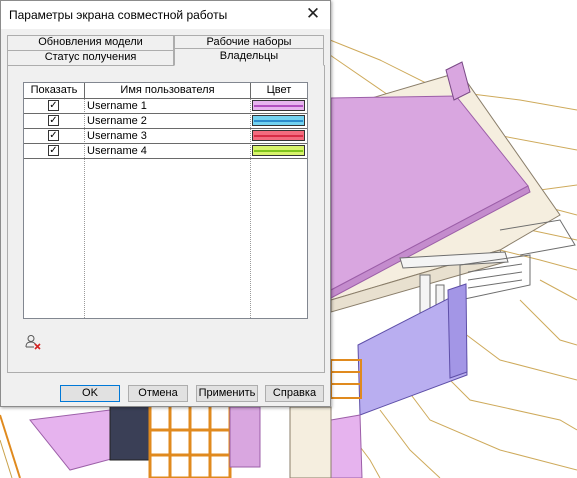 The width and height of the screenshot is (577, 478). I want to click on title-bar: Параметры экрана совместной работы ✕, so click(165, 15).